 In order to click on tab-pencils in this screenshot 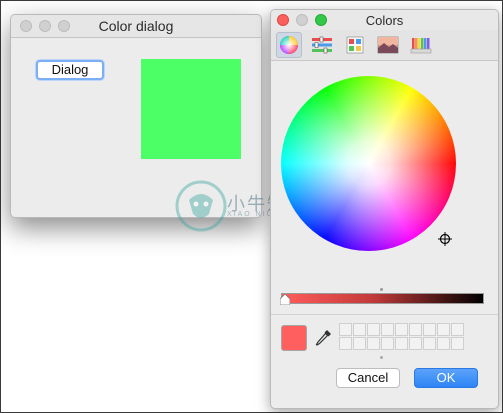, I will do `click(421, 45)`.